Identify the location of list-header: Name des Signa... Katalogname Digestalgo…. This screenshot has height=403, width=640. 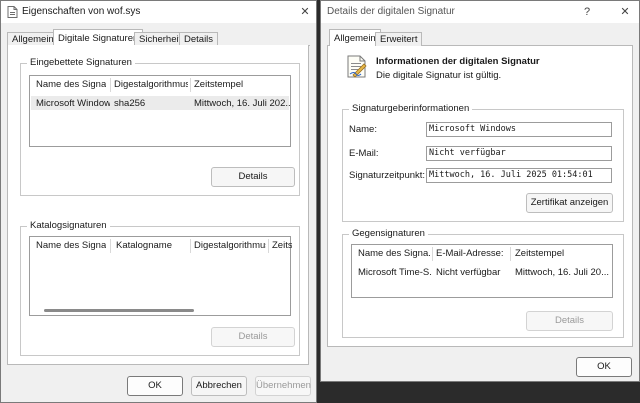
(161, 246).